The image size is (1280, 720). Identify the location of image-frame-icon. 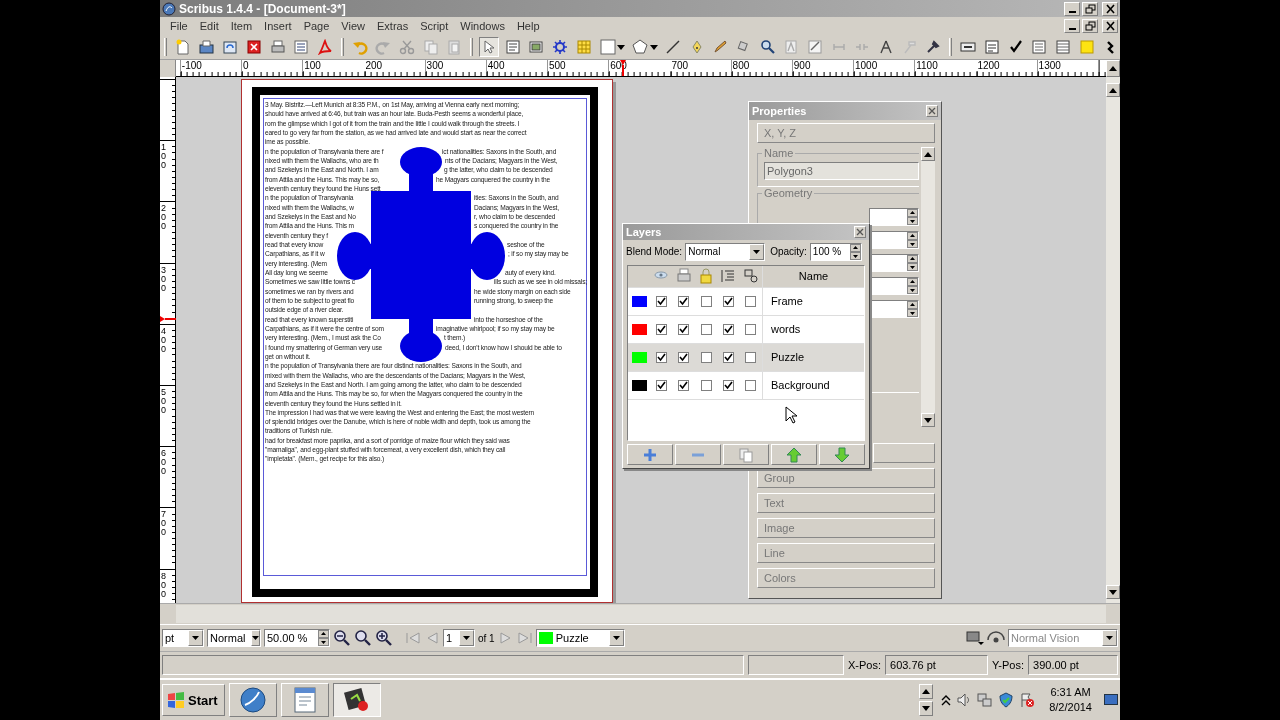
(536, 47).